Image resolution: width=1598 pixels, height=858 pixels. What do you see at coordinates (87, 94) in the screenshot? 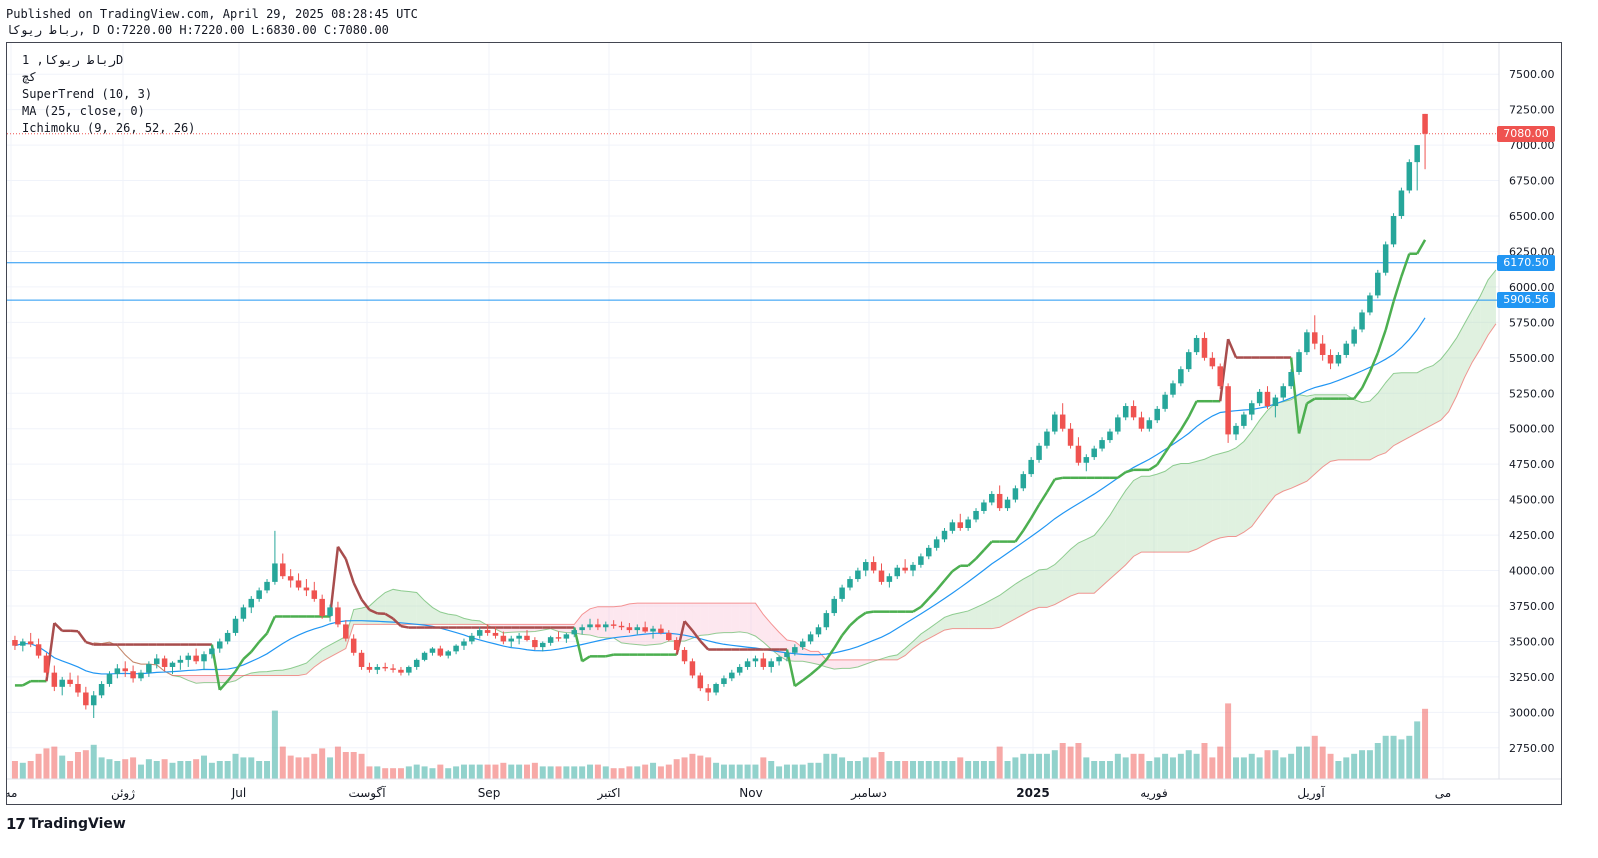
I see `legend-supertrend: SuperTrend (10, 3)` at bounding box center [87, 94].